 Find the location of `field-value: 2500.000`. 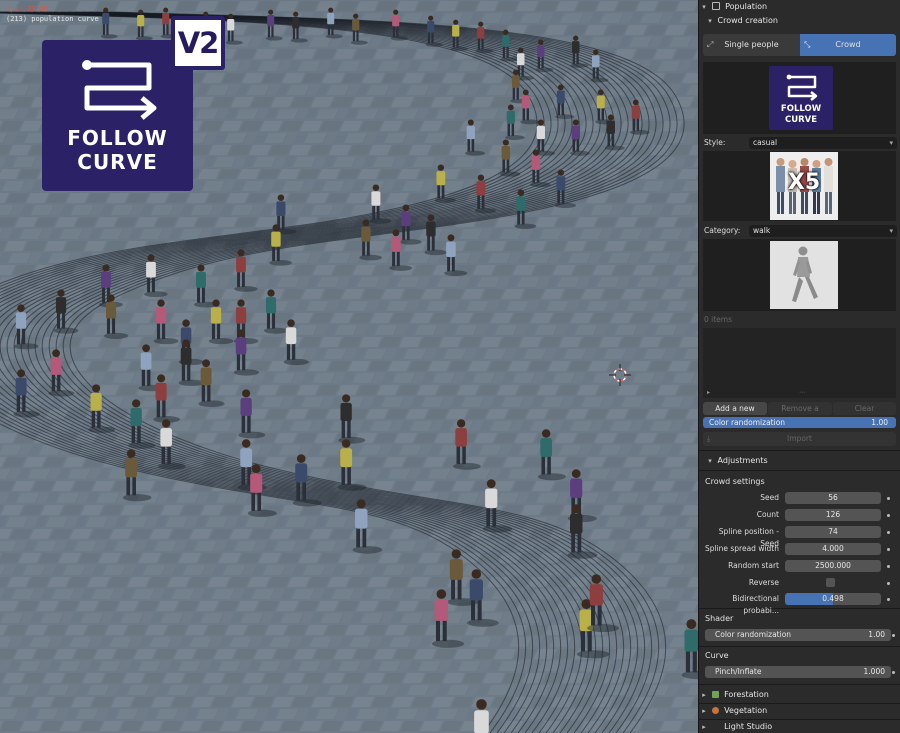

field-value: 2500.000 is located at coordinates (833, 565).